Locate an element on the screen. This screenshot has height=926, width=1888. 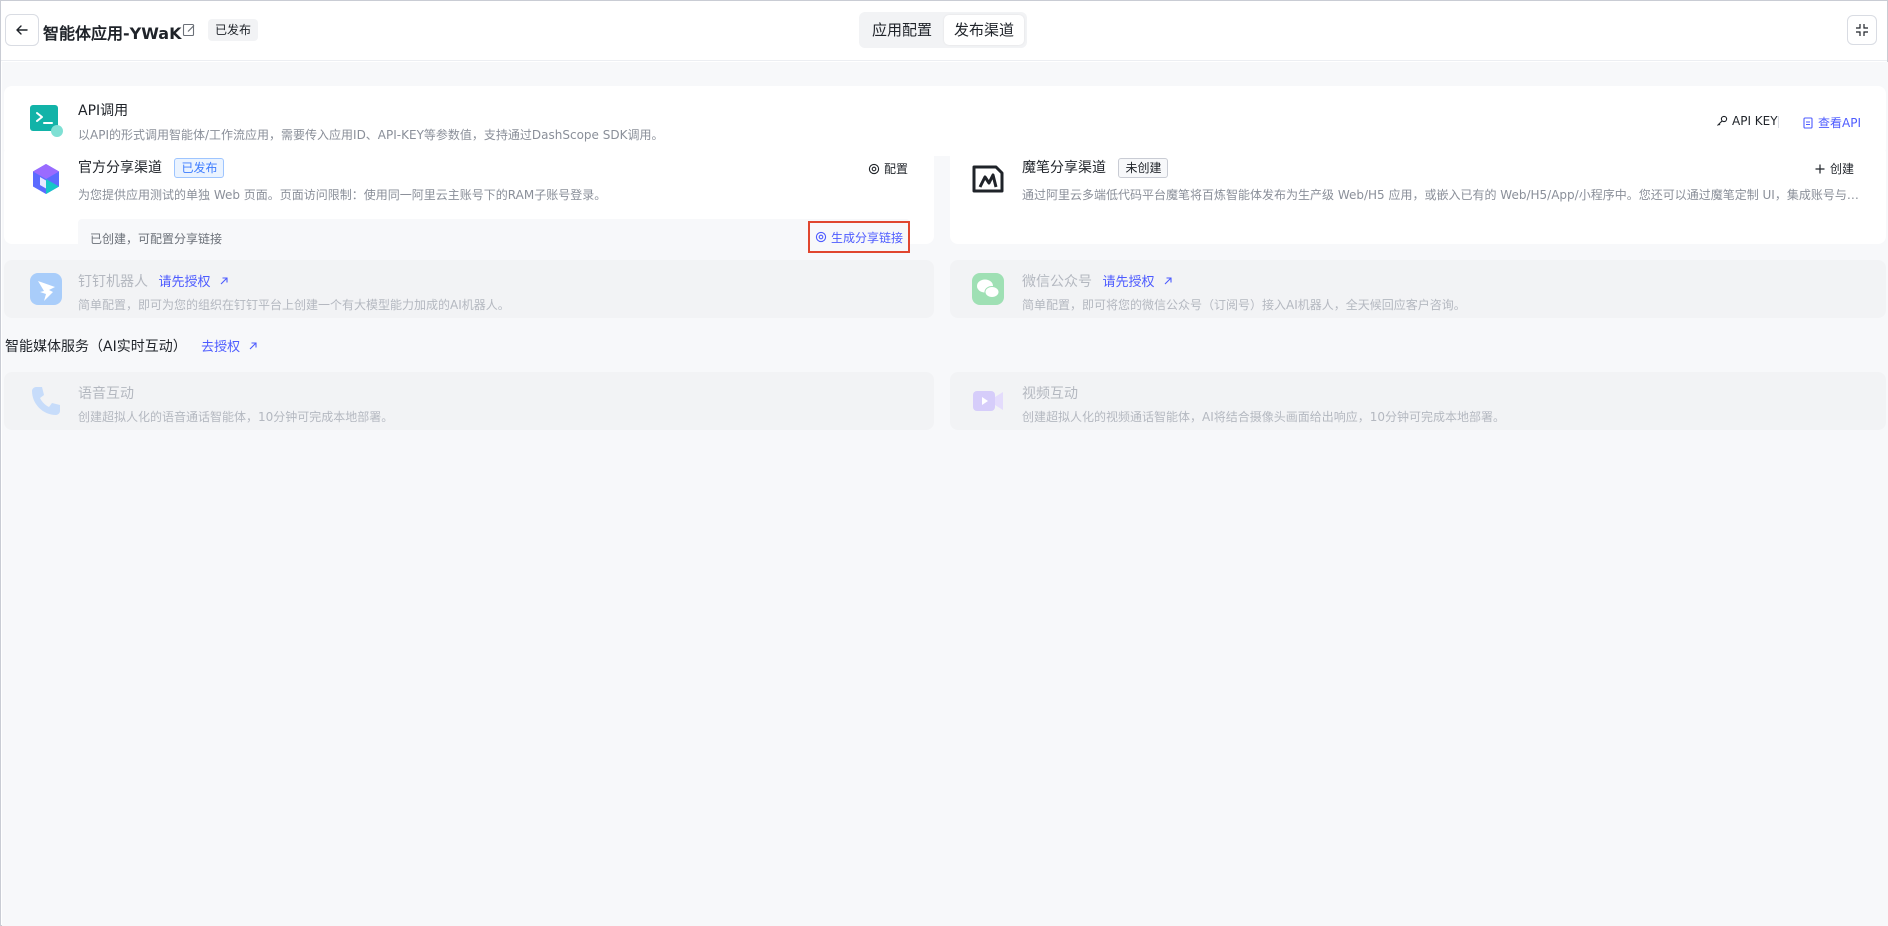
status-badge: 已发布 is located at coordinates (233, 30).